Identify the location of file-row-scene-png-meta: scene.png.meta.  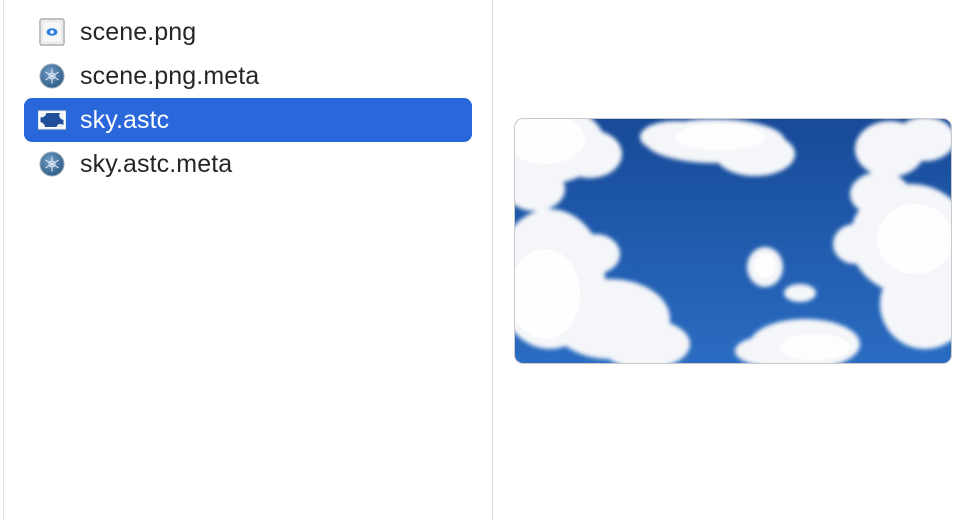
(248, 76).